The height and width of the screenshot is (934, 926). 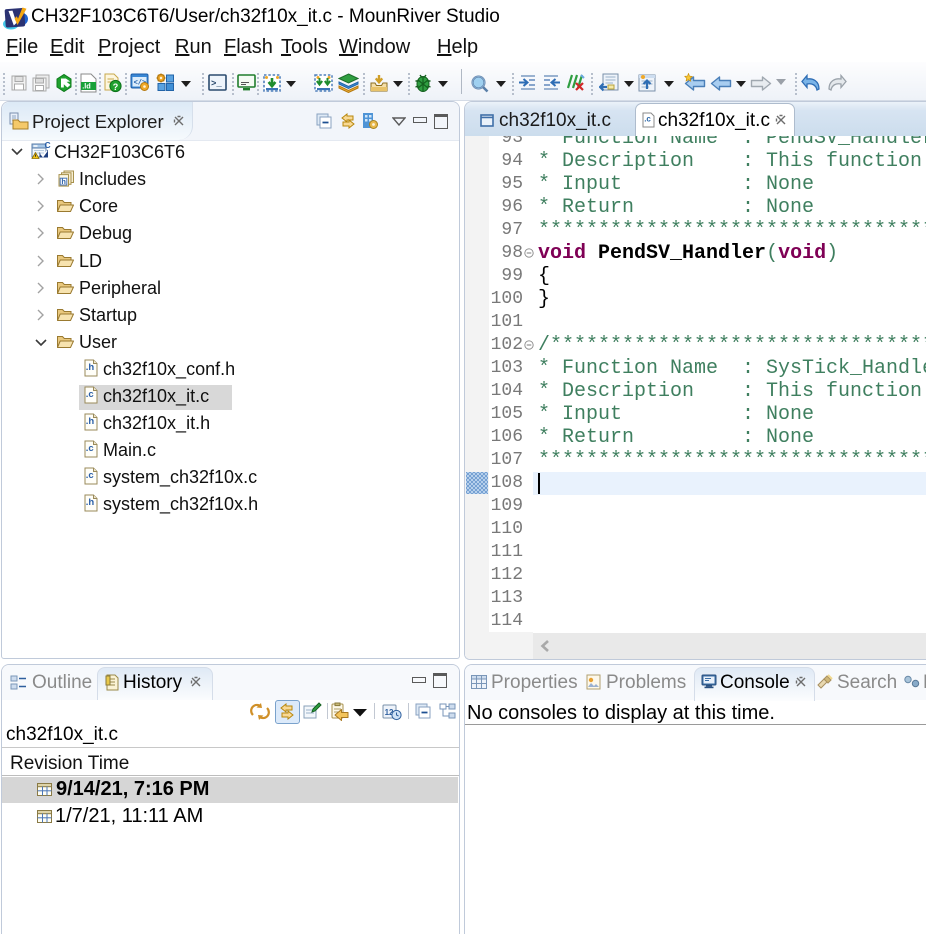 What do you see at coordinates (48, 145) in the screenshot?
I see `svg-text: C` at bounding box center [48, 145].